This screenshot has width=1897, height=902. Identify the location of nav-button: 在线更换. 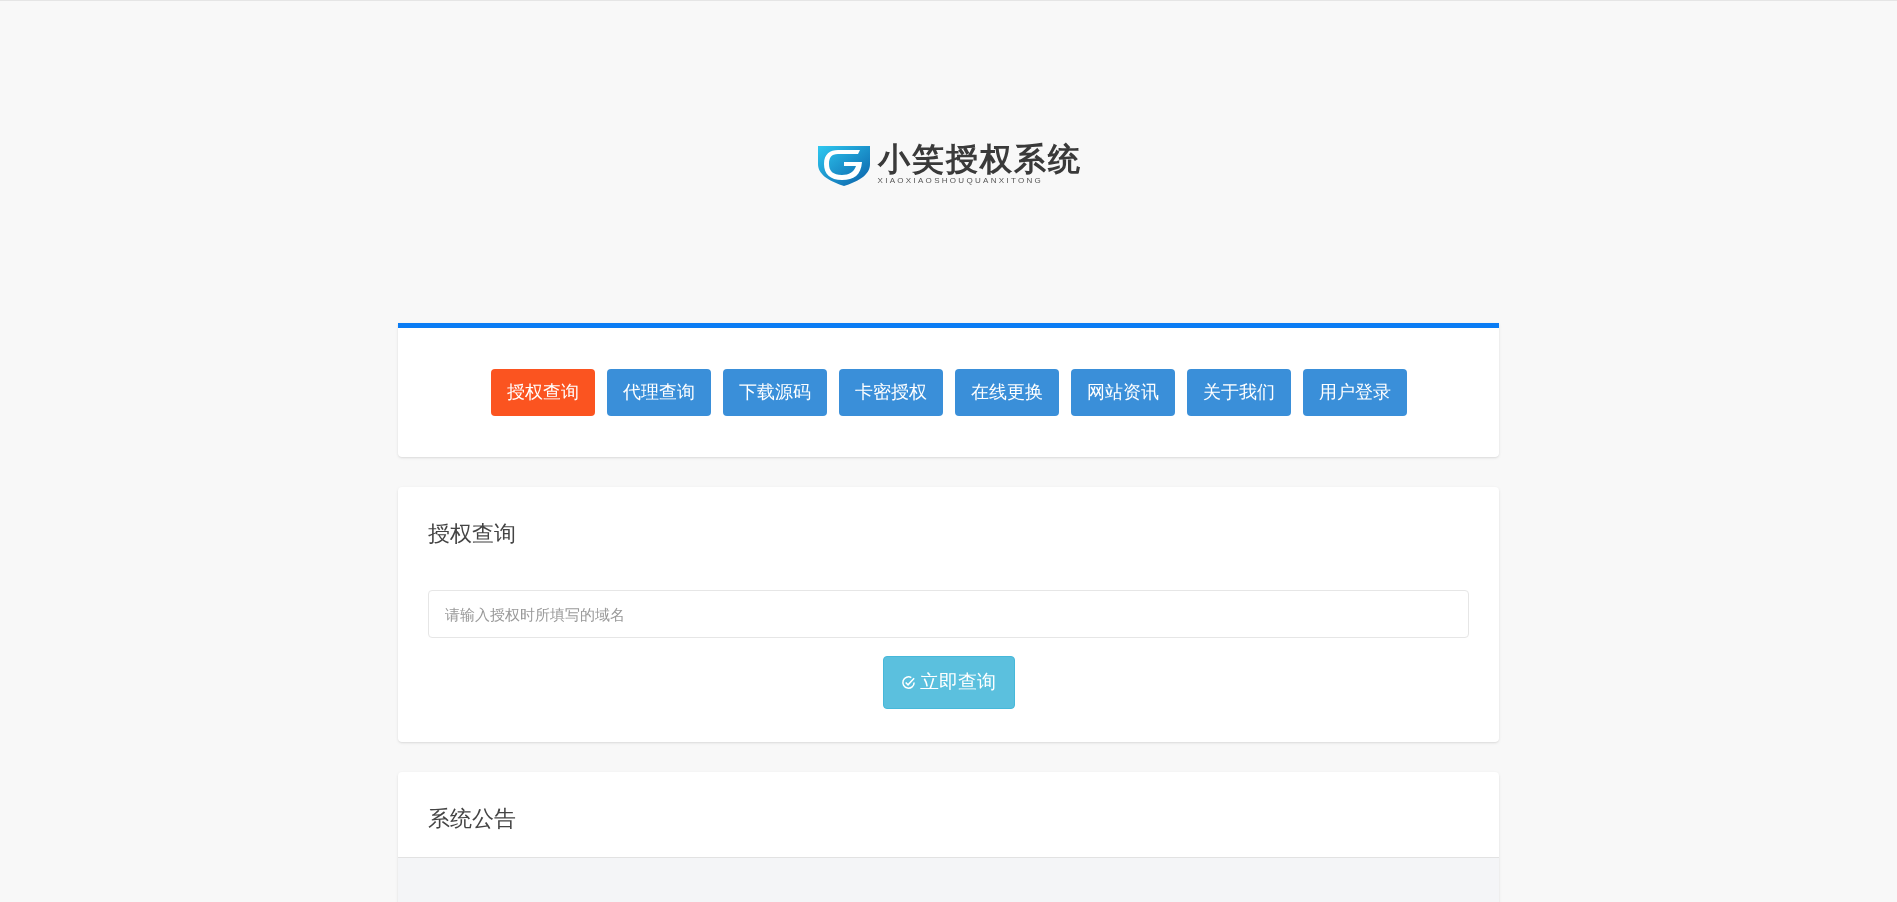
(1006, 392).